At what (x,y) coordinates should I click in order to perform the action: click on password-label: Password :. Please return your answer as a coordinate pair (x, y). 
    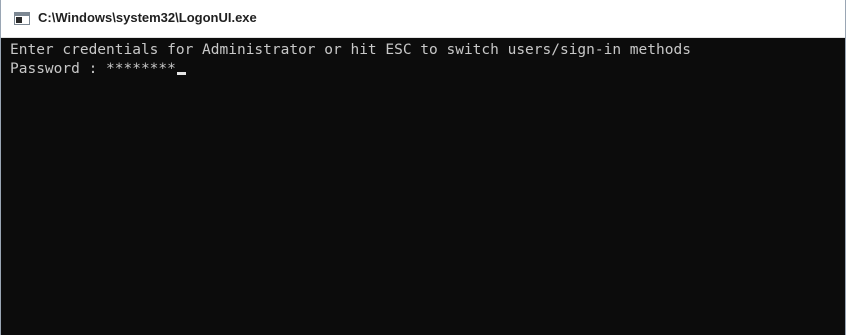
    Looking at the image, I should click on (58, 69).